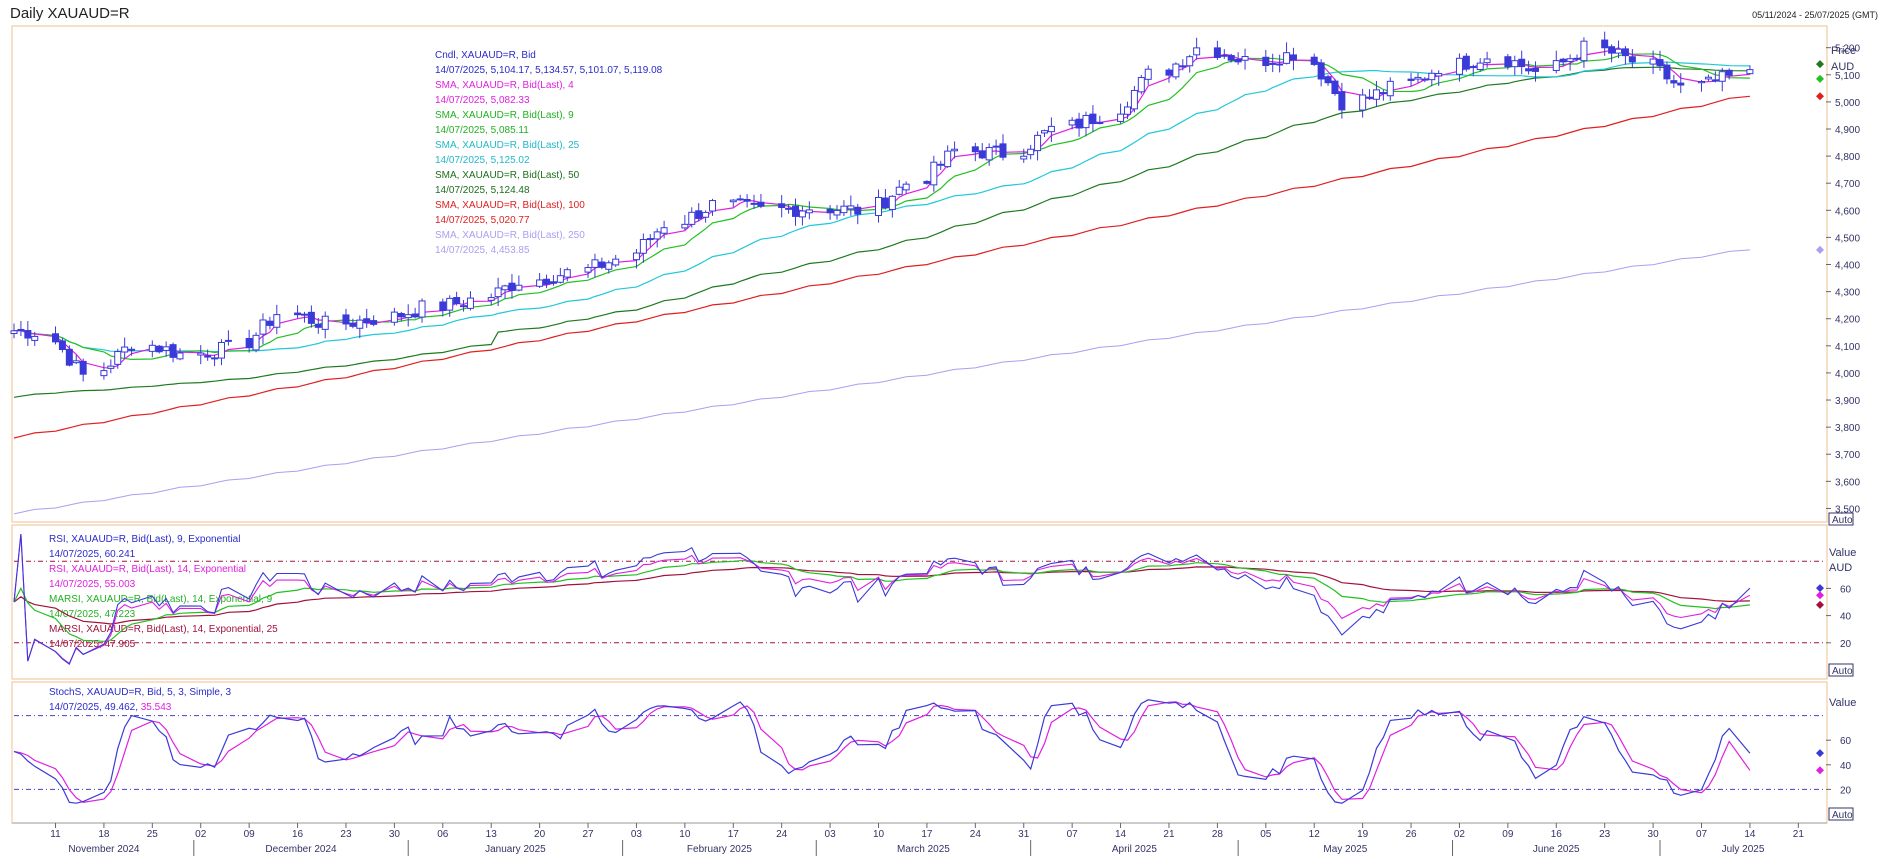  Describe the element at coordinates (250, 834) in the screenshot. I see `x-day-label: 09` at that location.